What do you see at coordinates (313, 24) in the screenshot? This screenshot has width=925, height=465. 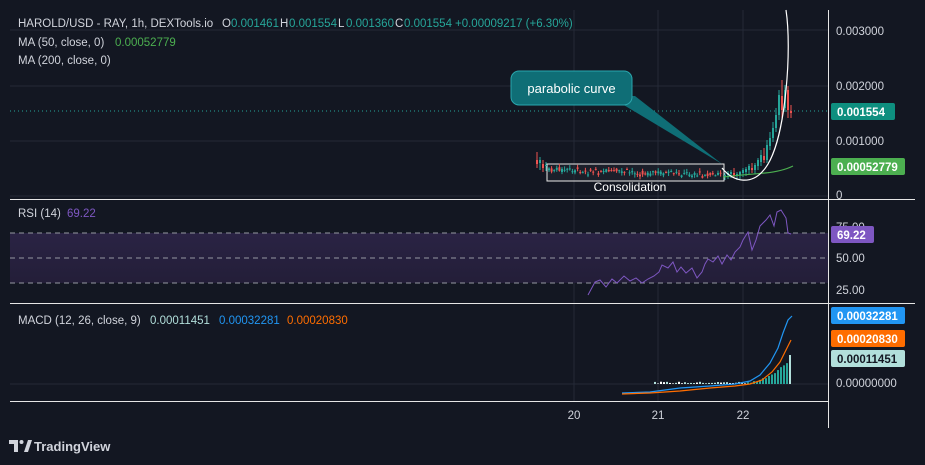 I see `ohlc-high-value: 0.001554` at bounding box center [313, 24].